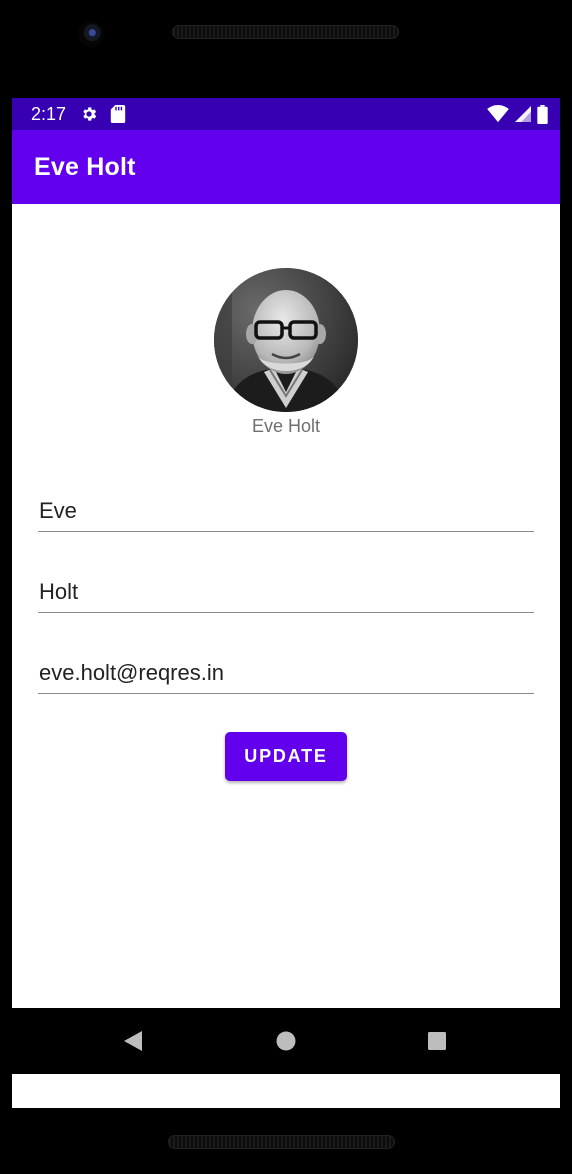  Describe the element at coordinates (133, 1041) in the screenshot. I see `back-icon` at that location.